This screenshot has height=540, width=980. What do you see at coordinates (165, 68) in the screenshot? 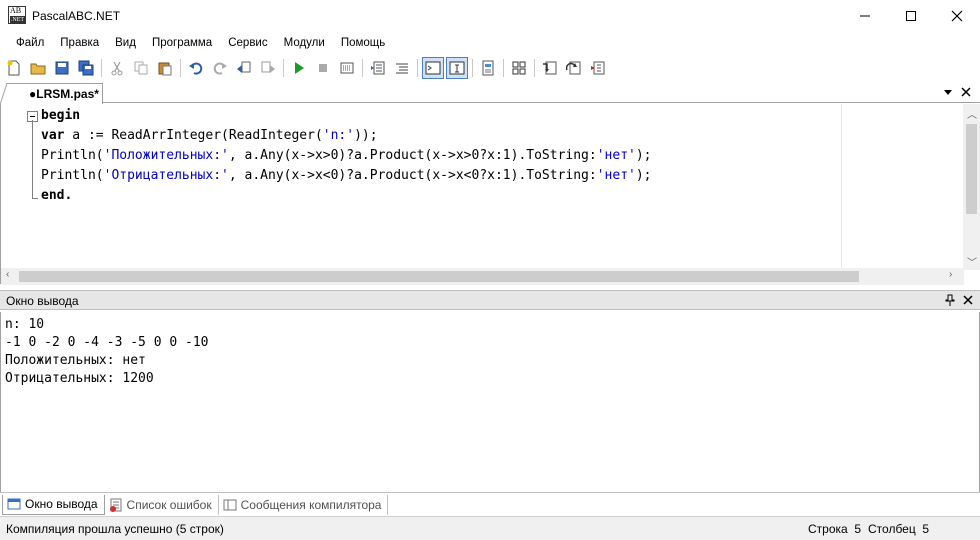
I see `paste-button` at bounding box center [165, 68].